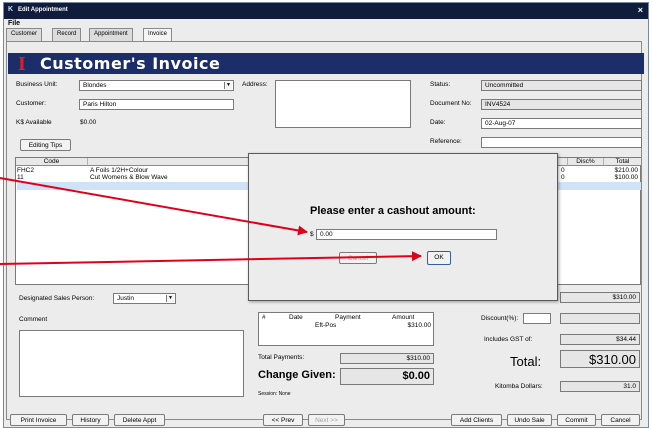 The height and width of the screenshot is (428, 652). What do you see at coordinates (211, 258) in the screenshot?
I see `annotation-arrow-to-ok` at bounding box center [211, 258].